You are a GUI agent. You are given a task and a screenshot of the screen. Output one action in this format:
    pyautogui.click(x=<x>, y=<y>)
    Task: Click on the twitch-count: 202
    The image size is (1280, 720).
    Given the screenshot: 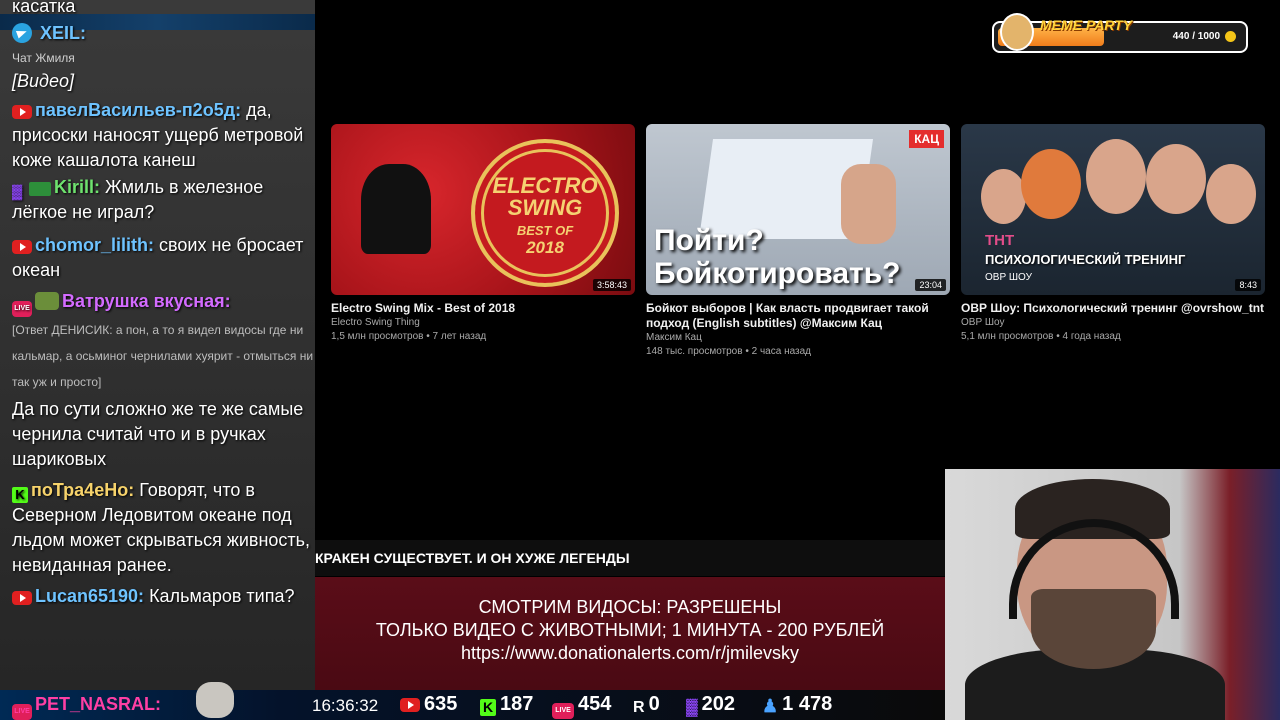 What is the action you would take?
    pyautogui.click(x=718, y=704)
    